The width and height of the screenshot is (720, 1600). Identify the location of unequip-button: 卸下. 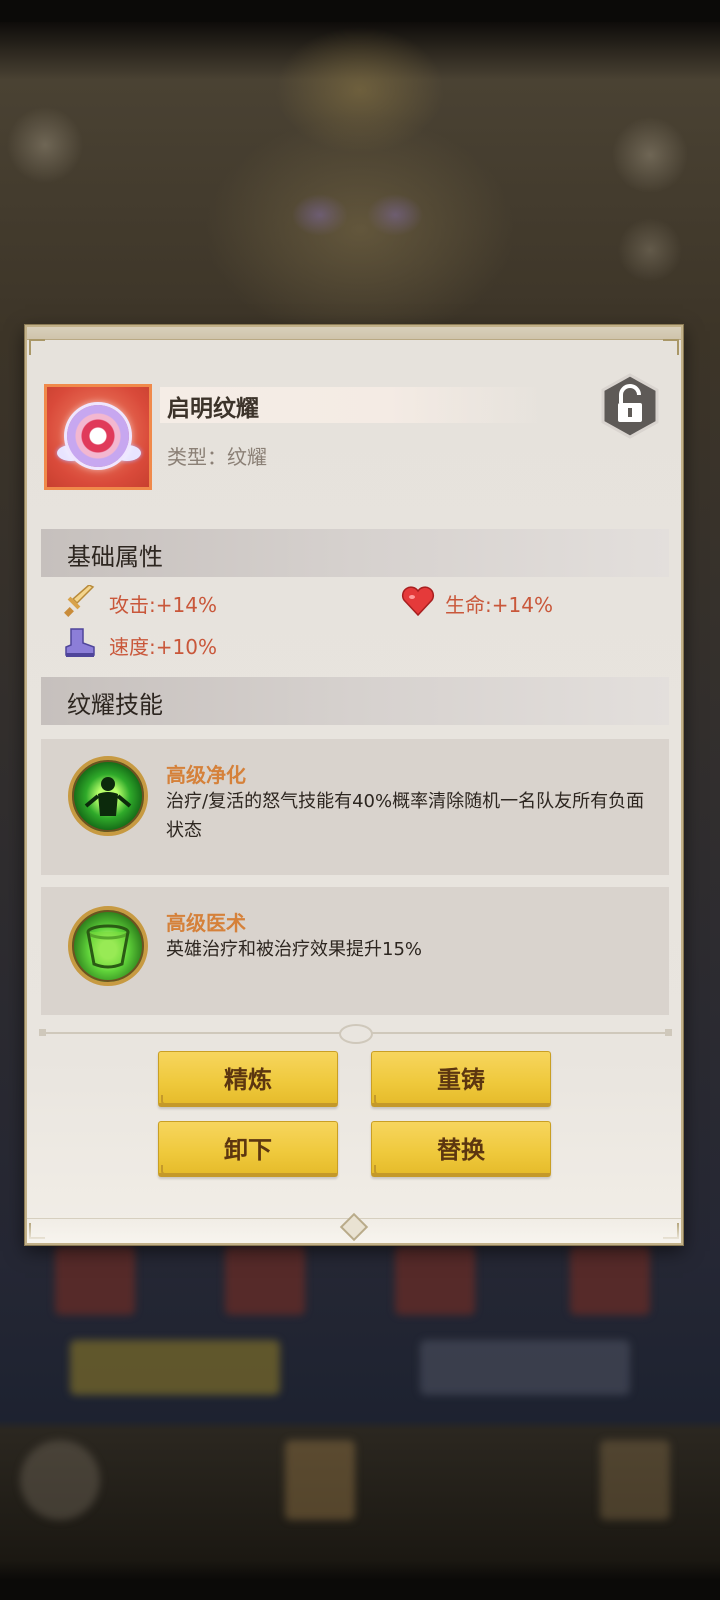
(248, 1149).